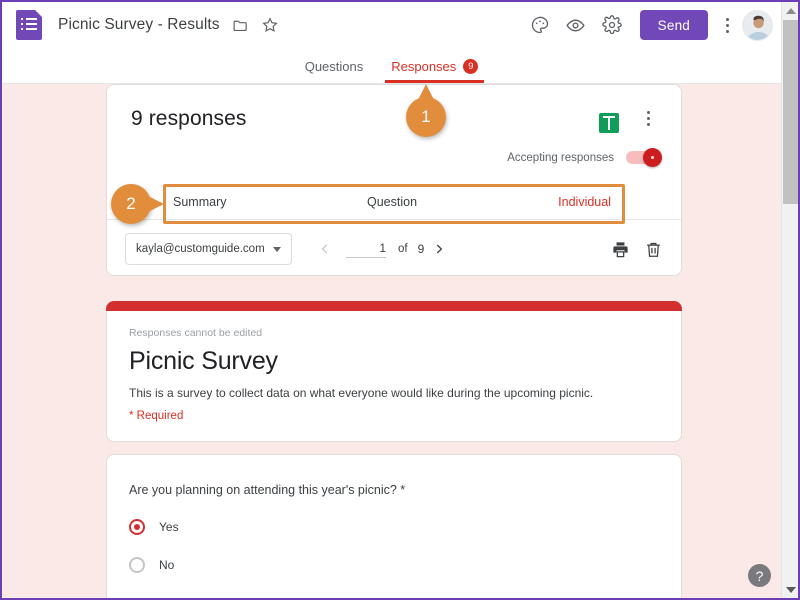 The height and width of the screenshot is (600, 800). What do you see at coordinates (560, 157) in the screenshot?
I see `accepting-responses-label: Accepting responses` at bounding box center [560, 157].